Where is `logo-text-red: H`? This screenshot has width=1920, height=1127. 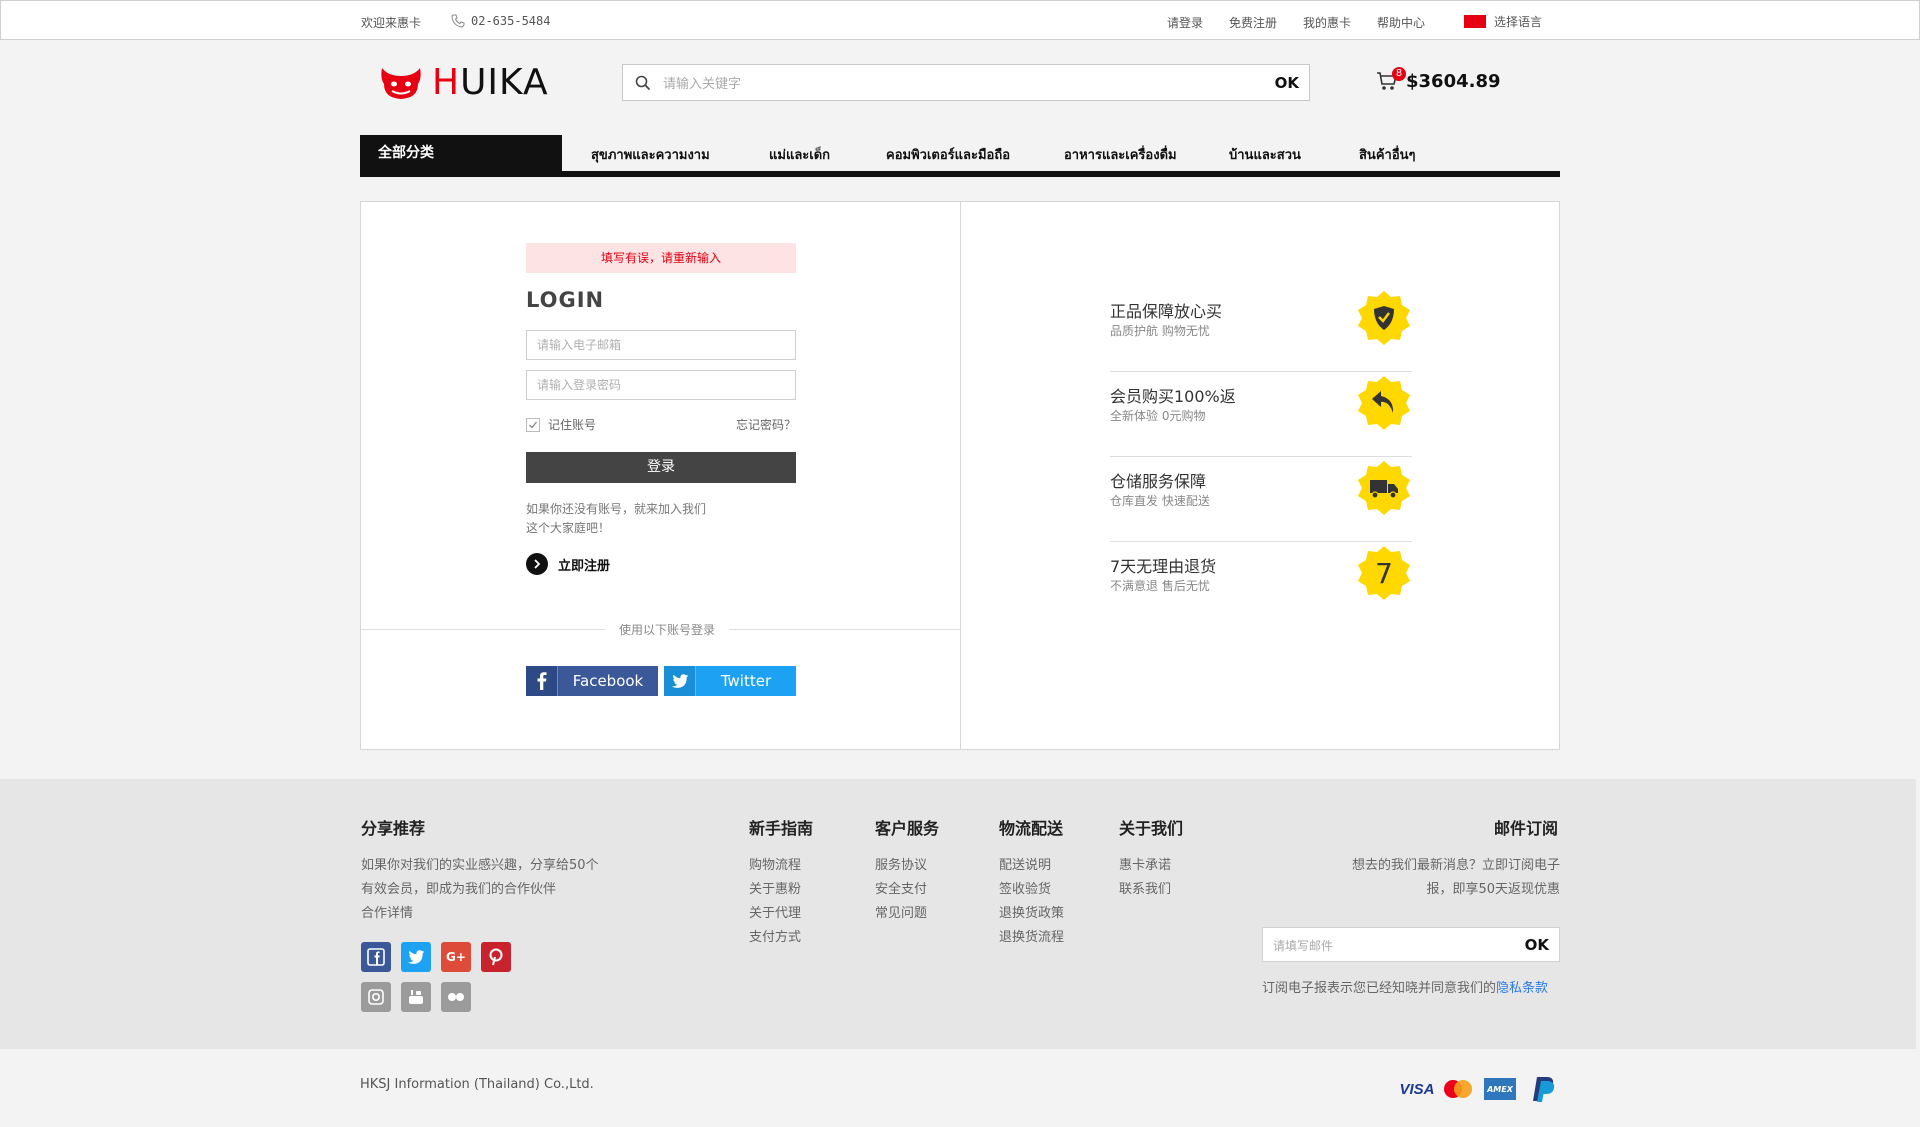
logo-text-red: H is located at coordinates (446, 82).